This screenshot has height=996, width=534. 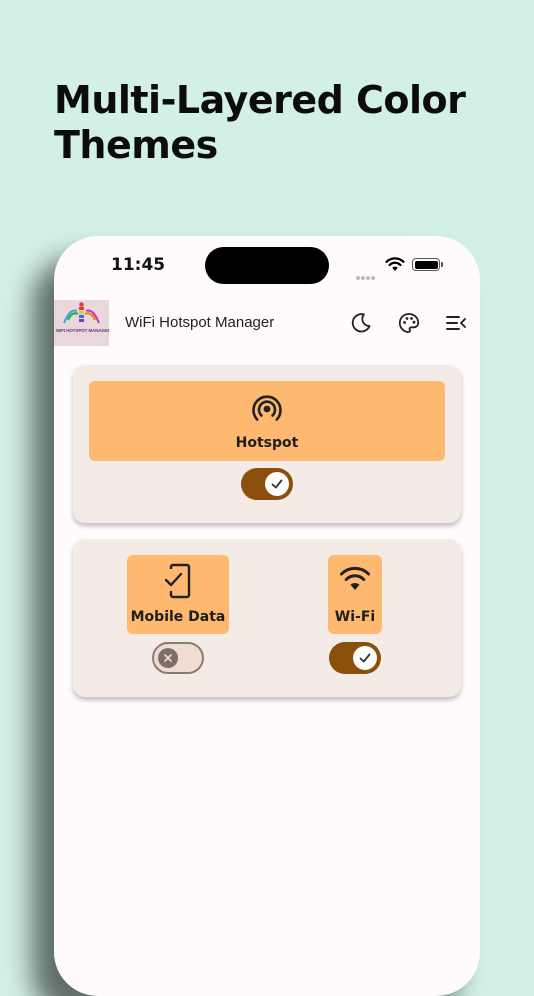 What do you see at coordinates (355, 594) in the screenshot?
I see `wifi-tile: Wi-Fi` at bounding box center [355, 594].